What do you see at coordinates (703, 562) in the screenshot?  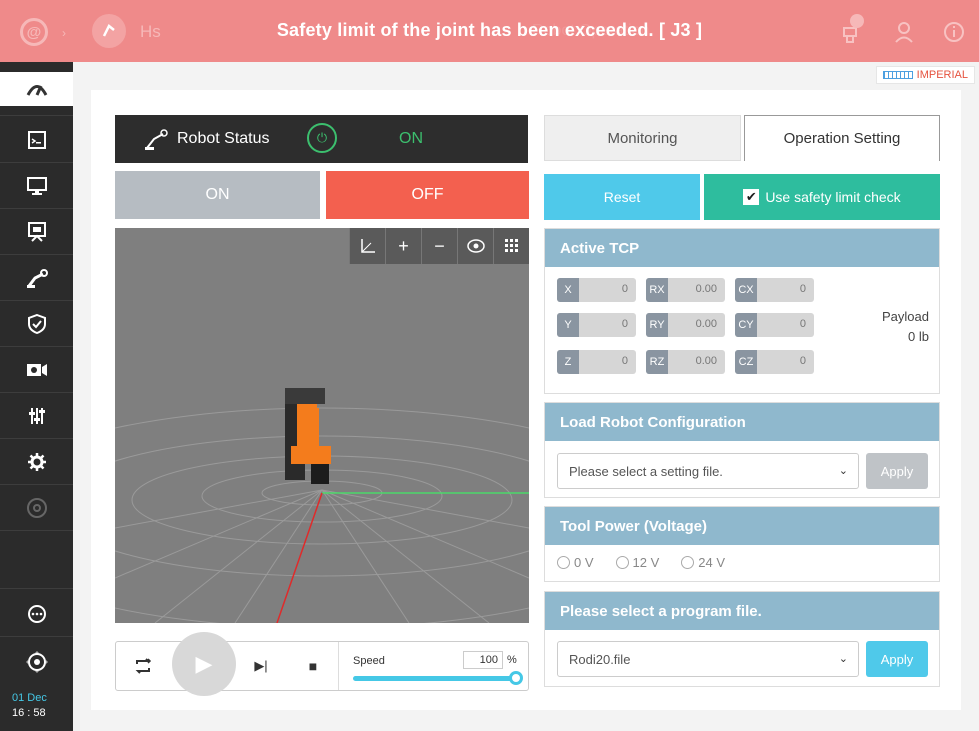 I see `voltage-24v-option: 24 V` at bounding box center [703, 562].